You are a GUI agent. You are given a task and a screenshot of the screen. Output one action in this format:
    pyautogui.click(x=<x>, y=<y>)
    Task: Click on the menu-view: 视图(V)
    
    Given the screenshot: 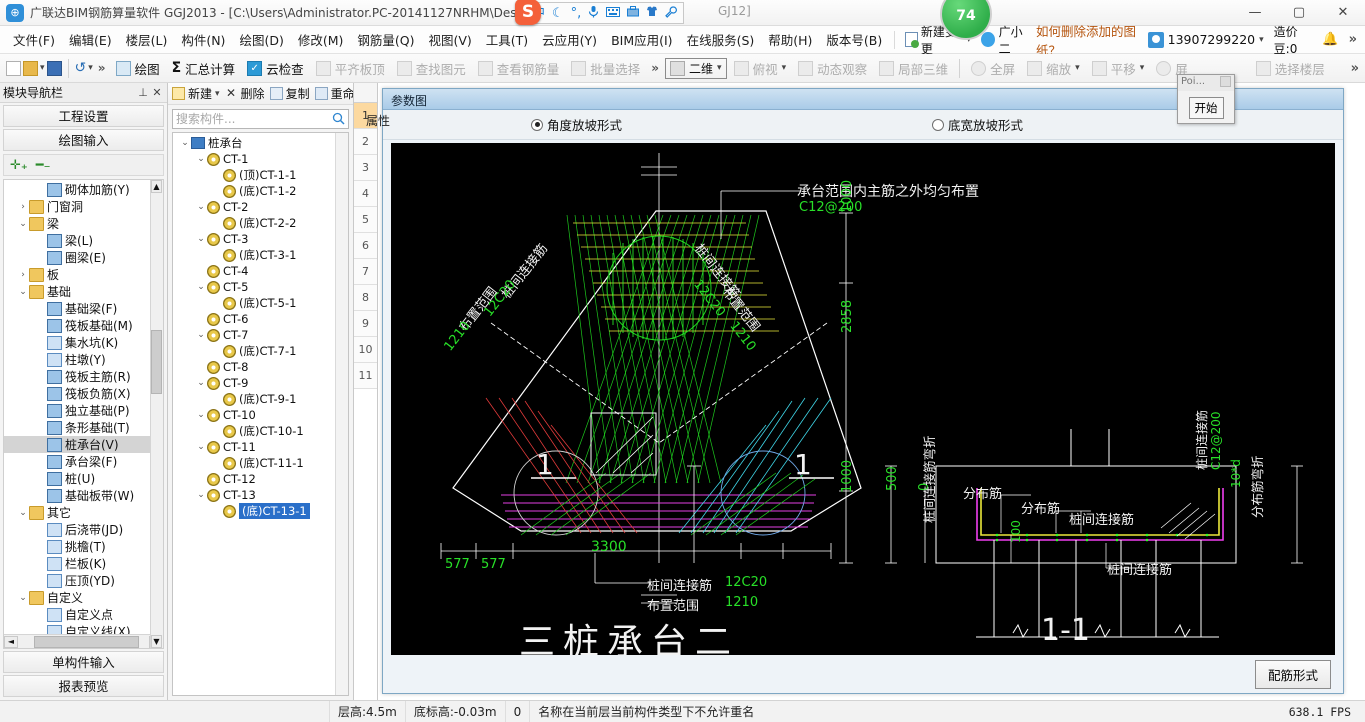 What is the action you would take?
    pyautogui.click(x=449, y=39)
    